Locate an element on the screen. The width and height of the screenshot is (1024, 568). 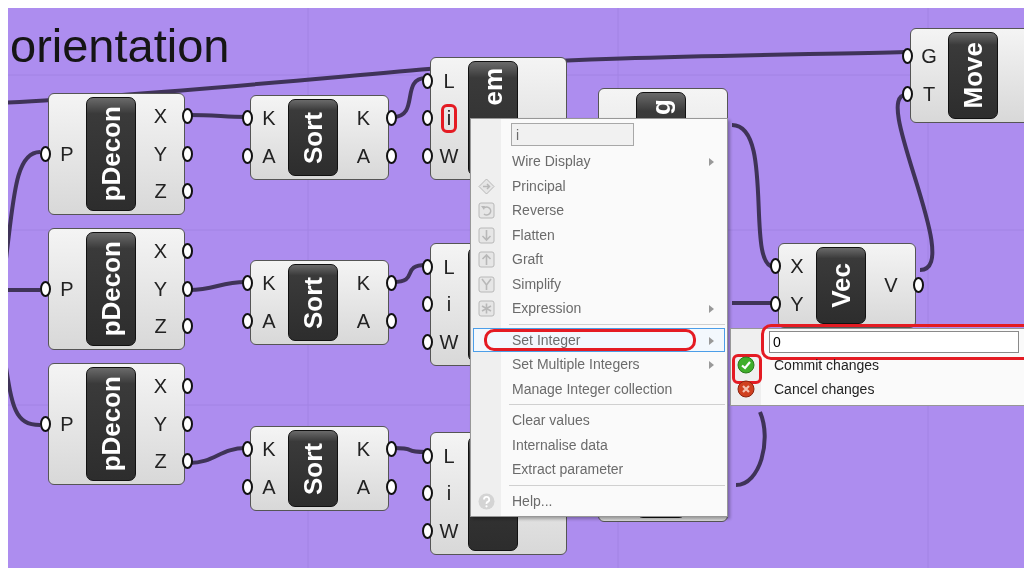
menu-item: Set Integer is located at coordinates (599, 339).